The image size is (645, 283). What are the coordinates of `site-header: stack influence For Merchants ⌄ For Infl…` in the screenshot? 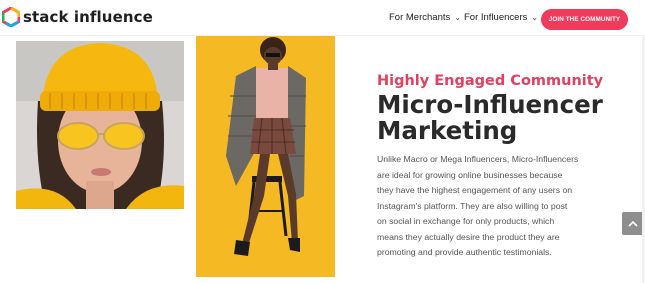 It's located at (322, 18).